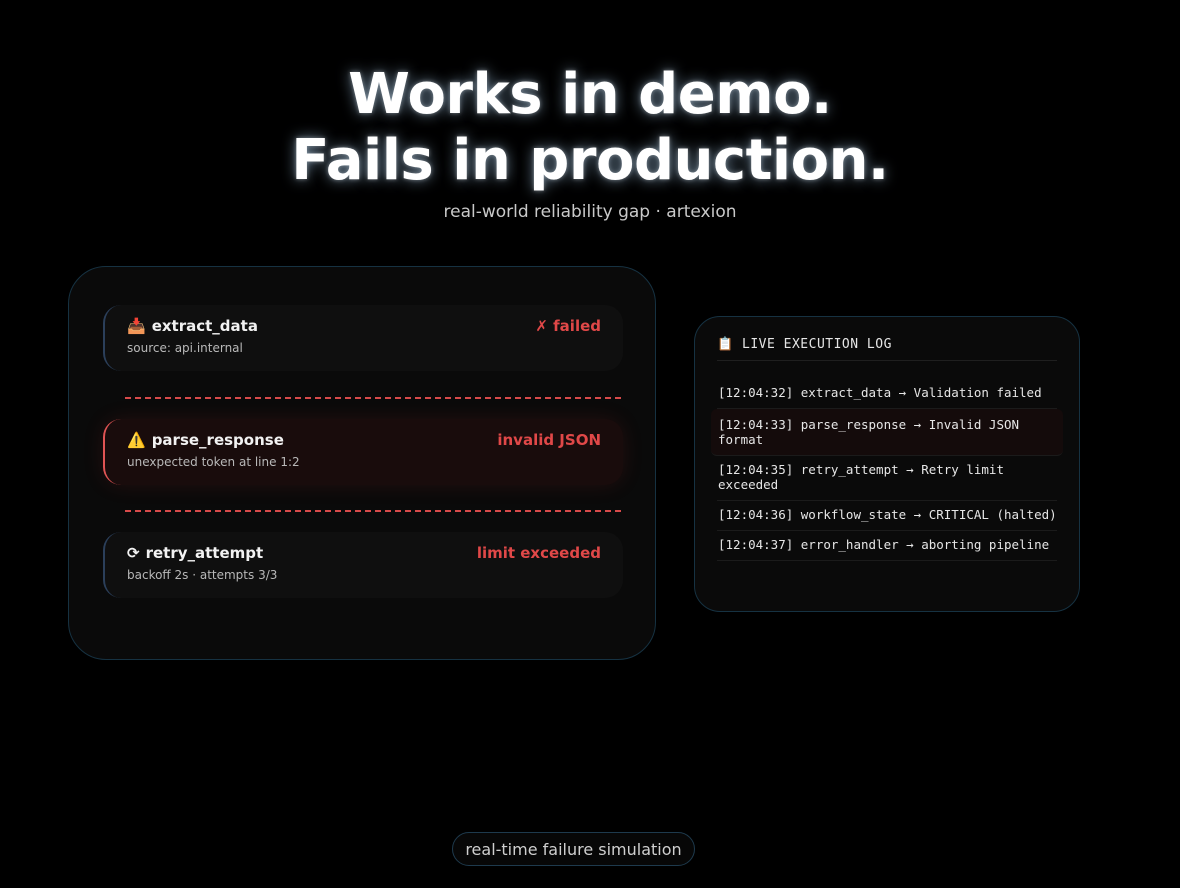 Image resolution: width=1180 pixels, height=888 pixels. Describe the element at coordinates (538, 553) in the screenshot. I see `step-status: limit exceeded` at that location.